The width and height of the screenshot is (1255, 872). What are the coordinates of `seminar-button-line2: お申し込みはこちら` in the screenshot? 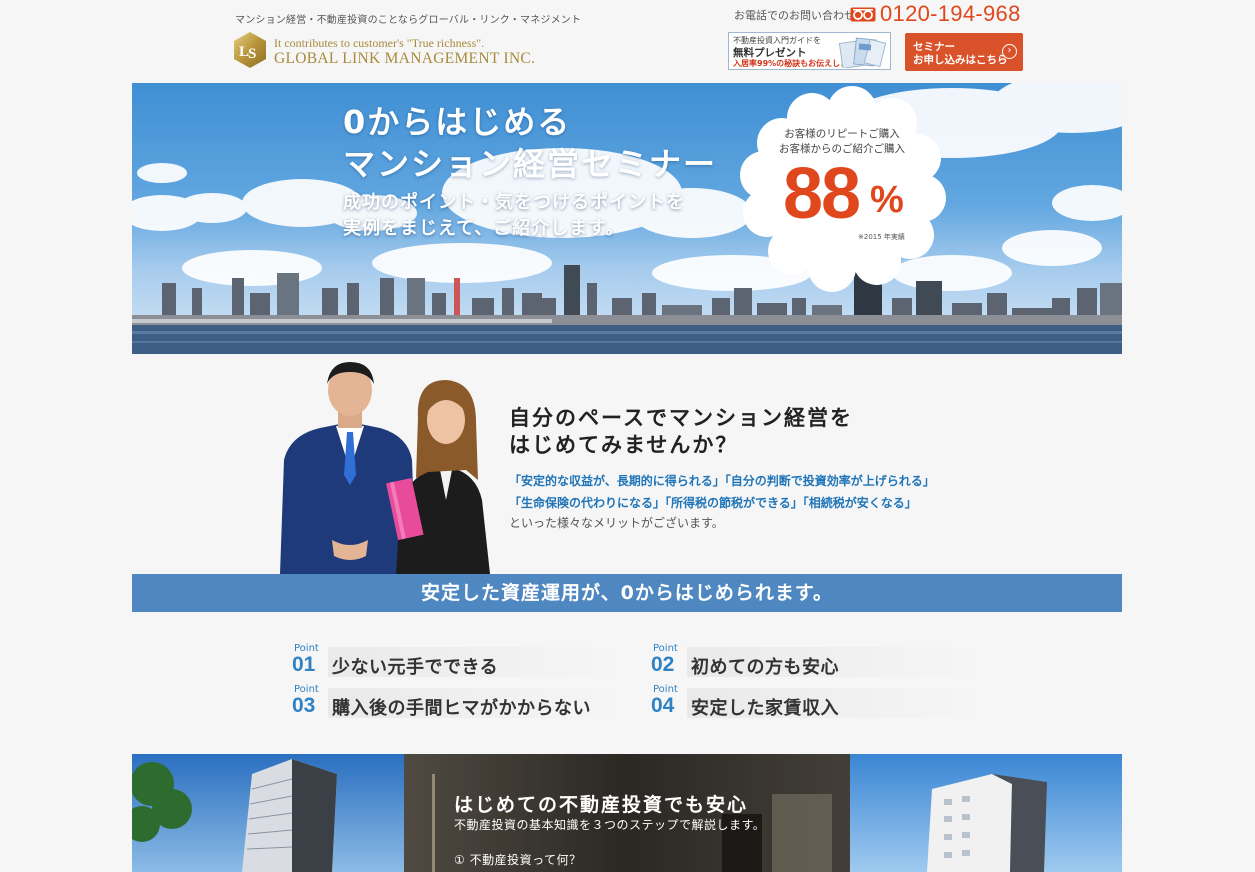 It's located at (960, 60).